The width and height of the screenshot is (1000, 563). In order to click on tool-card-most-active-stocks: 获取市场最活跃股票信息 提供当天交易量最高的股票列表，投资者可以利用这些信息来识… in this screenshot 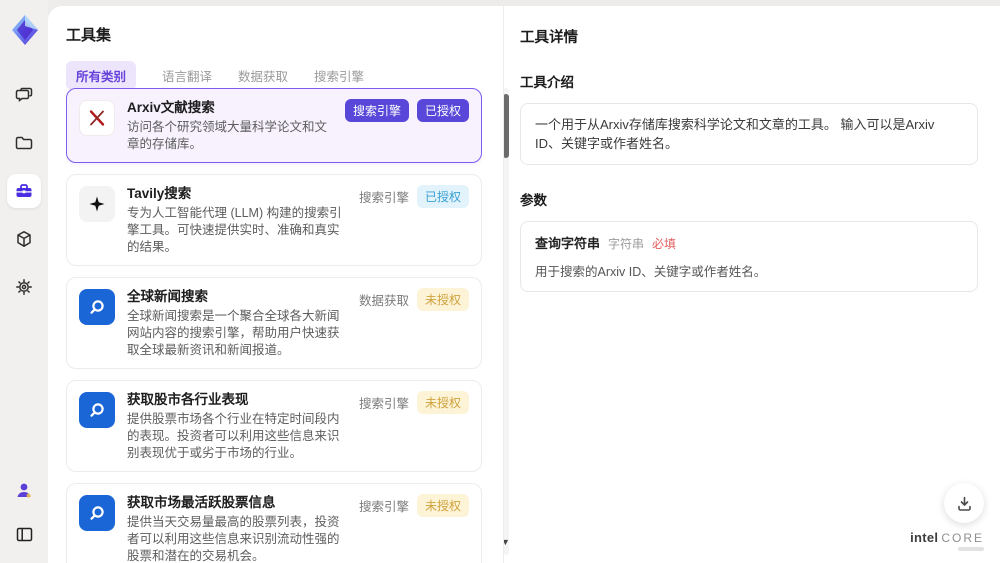, I will do `click(274, 523)`.